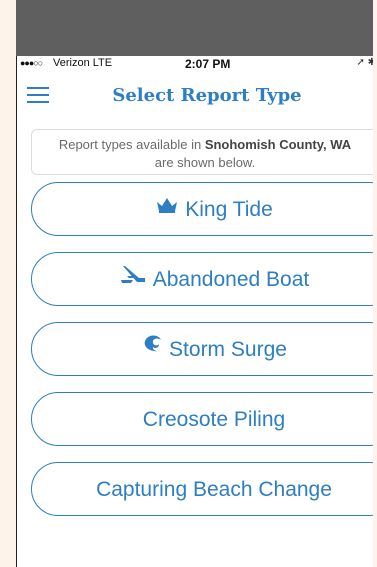 The image size is (377, 567). Describe the element at coordinates (31, 63) in the screenshot. I see `signal-strength-icon: ●●●○○` at that location.